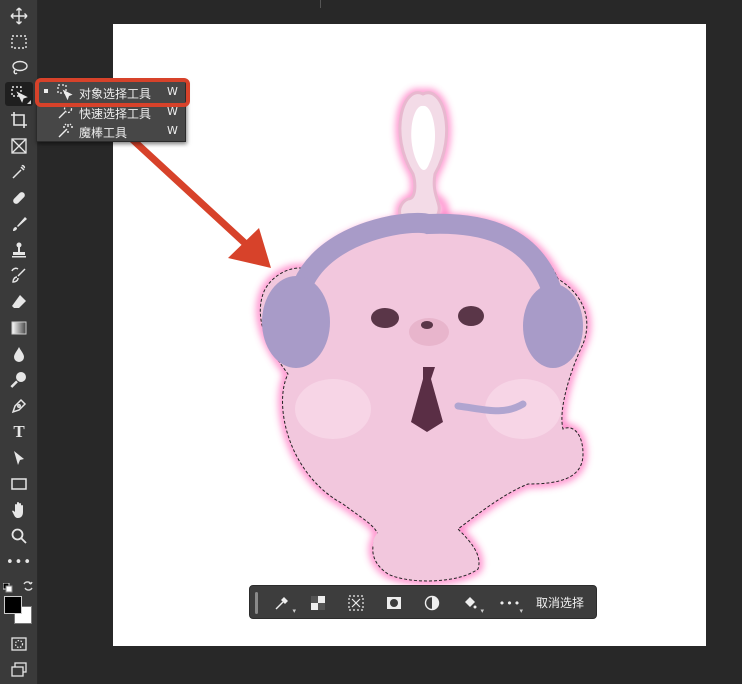 Image resolution: width=742 pixels, height=684 pixels. I want to click on rectangle-icon, so click(19, 484).